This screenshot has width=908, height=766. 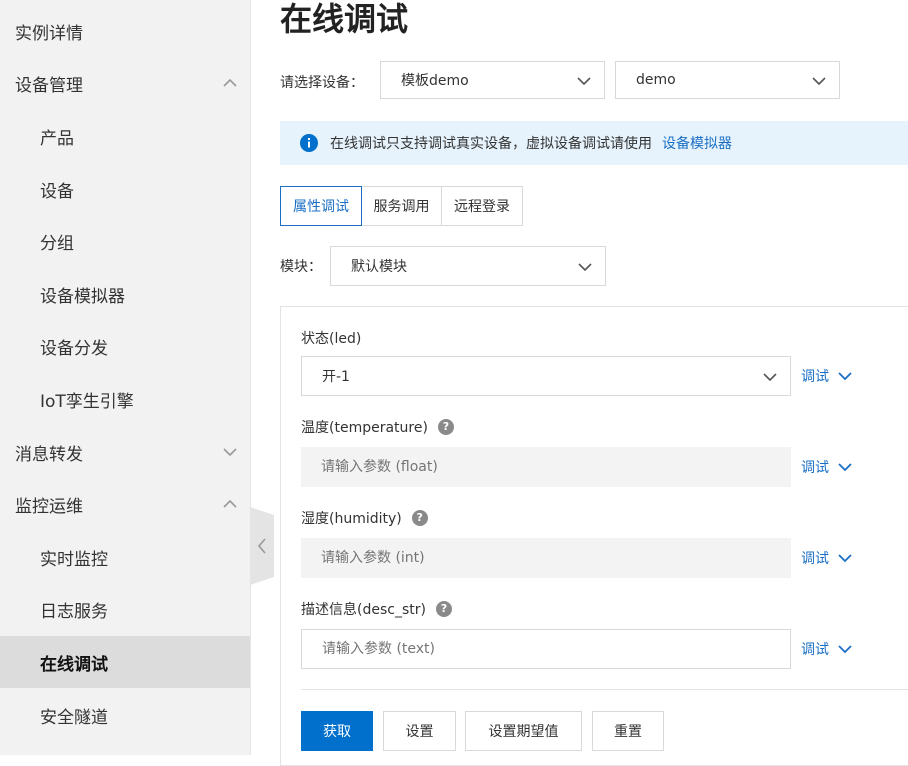 I want to click on debug-toggle-humidity: 调试, so click(x=827, y=558).